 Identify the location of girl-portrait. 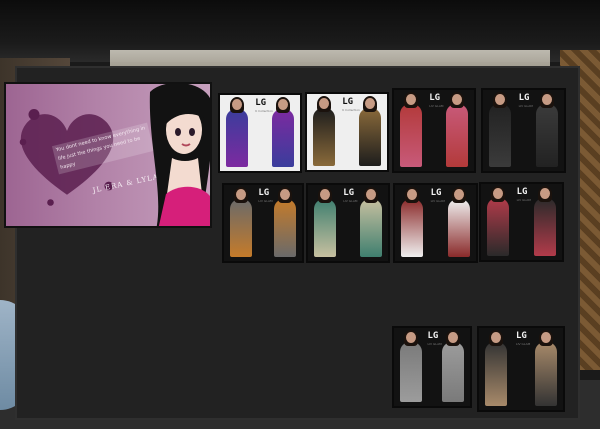
(179, 155).